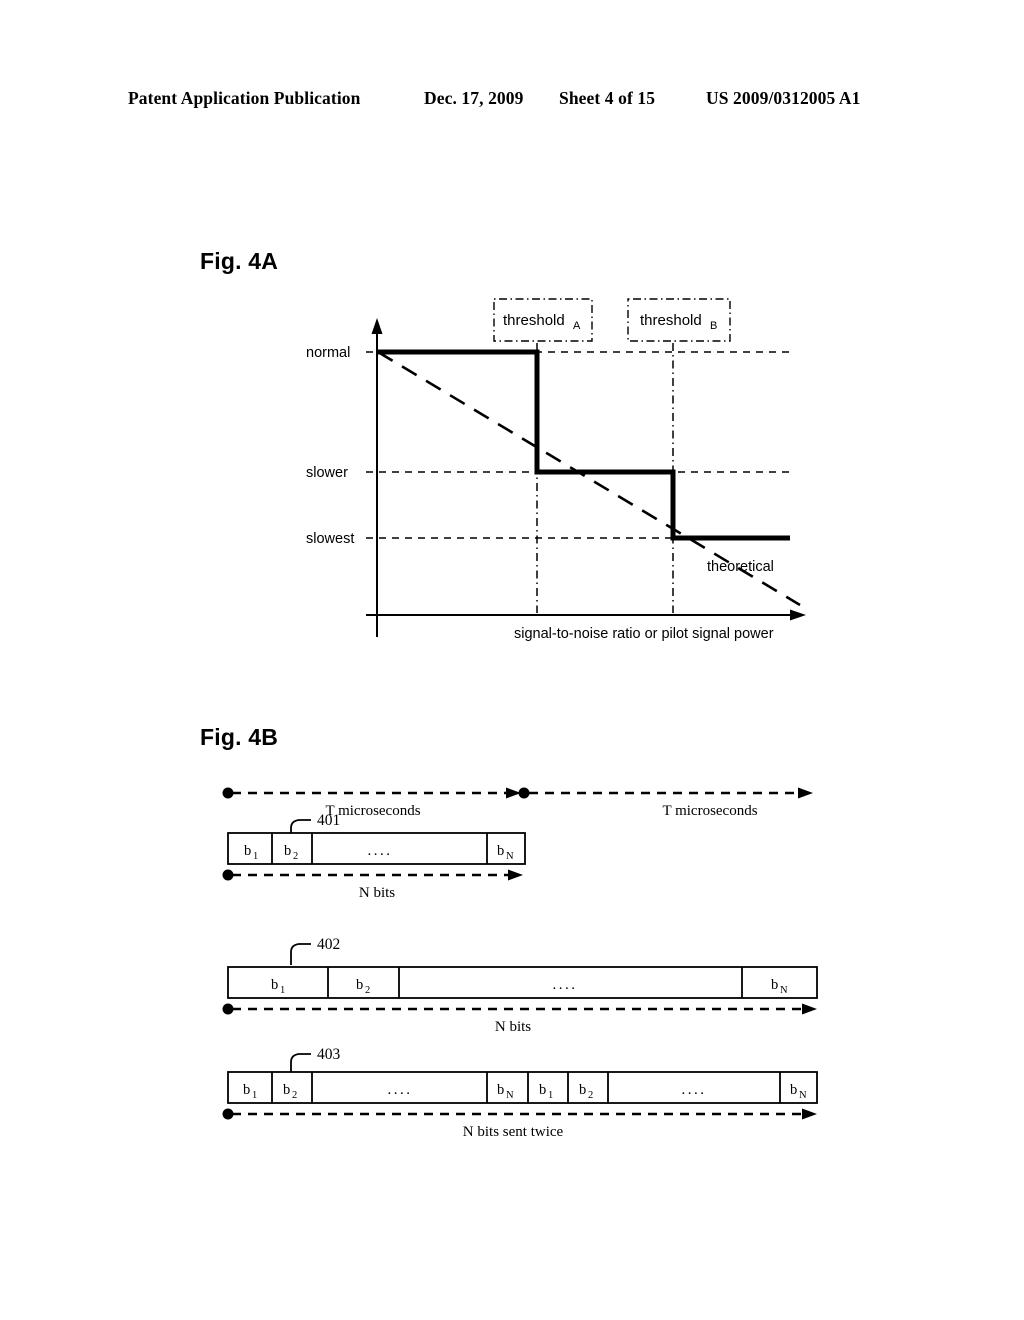 The image size is (1024, 1320). I want to click on packet-403-cell-4: b, so click(542, 1090).